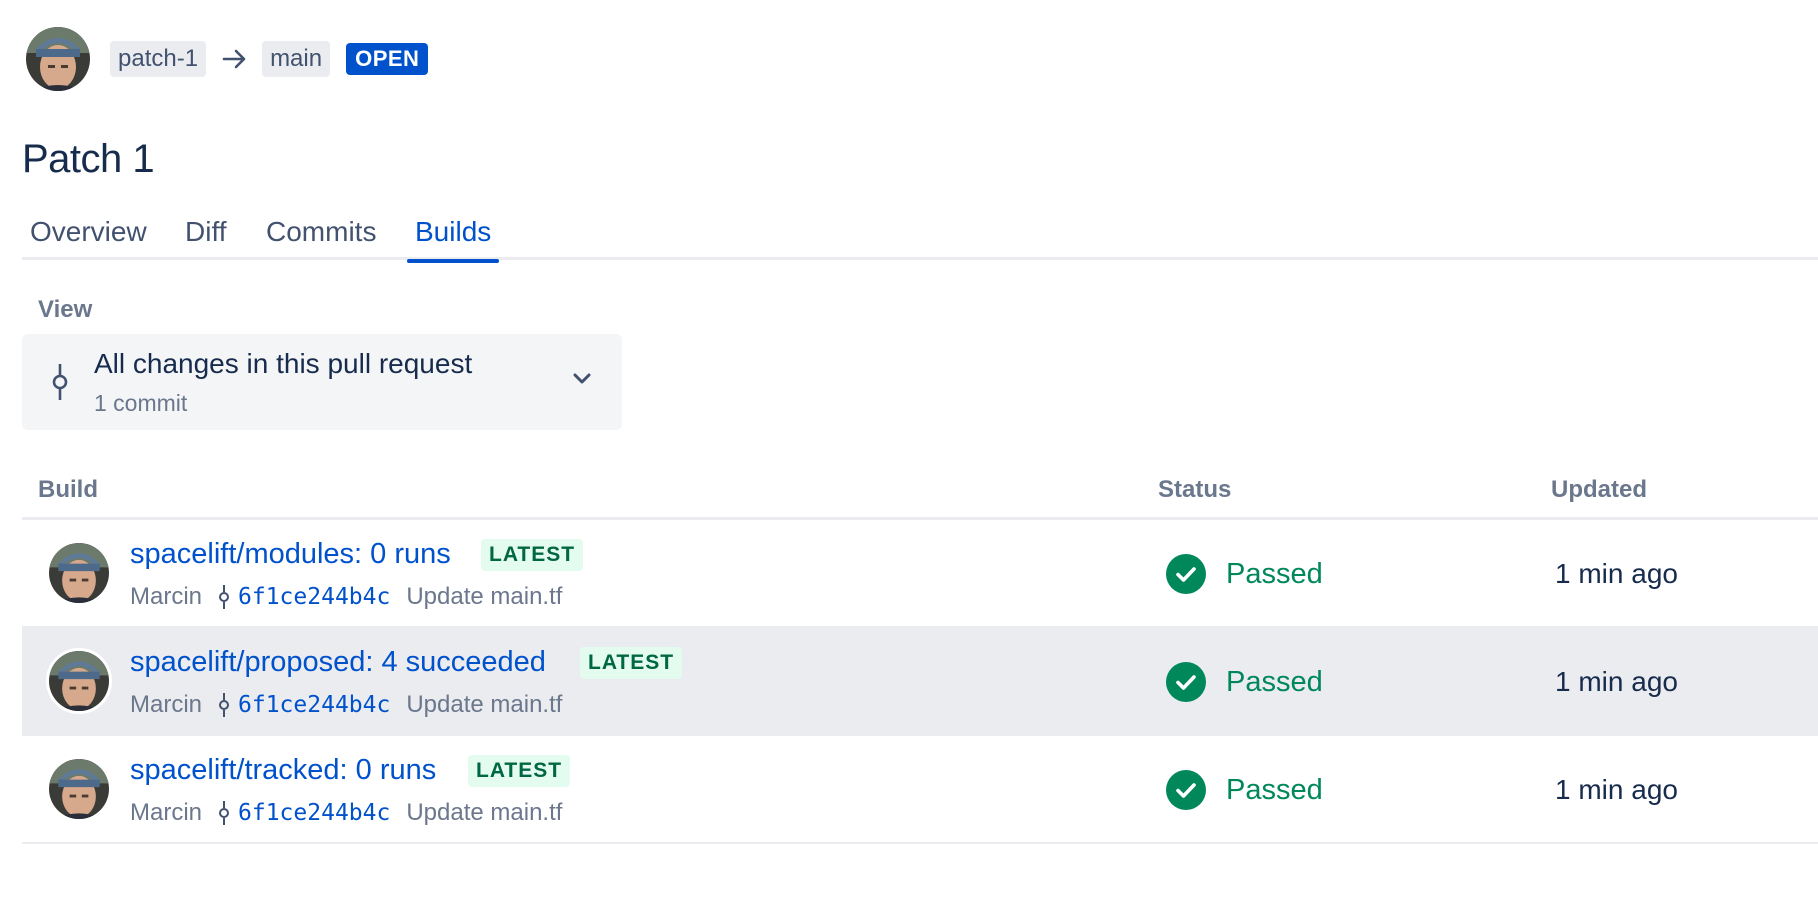 This screenshot has width=1818, height=914. Describe the element at coordinates (206, 236) in the screenshot. I see `tab-diff: Diff` at that location.